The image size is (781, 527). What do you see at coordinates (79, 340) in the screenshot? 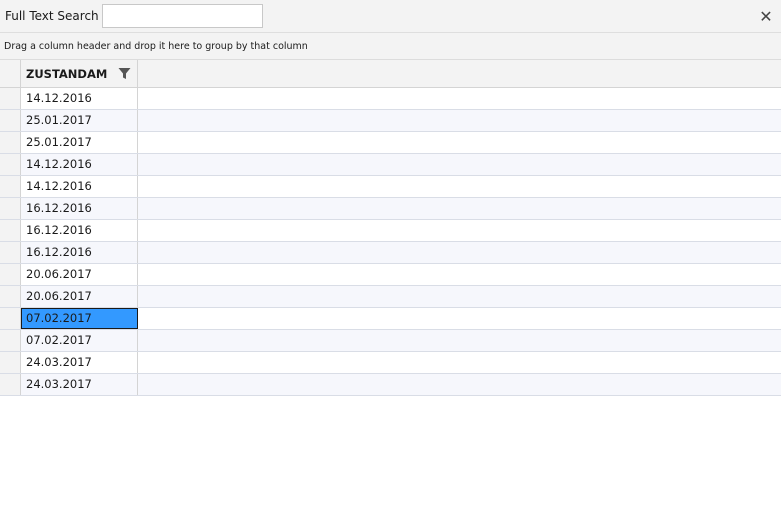
I see `grid-cell: 07.02.2017` at bounding box center [79, 340].